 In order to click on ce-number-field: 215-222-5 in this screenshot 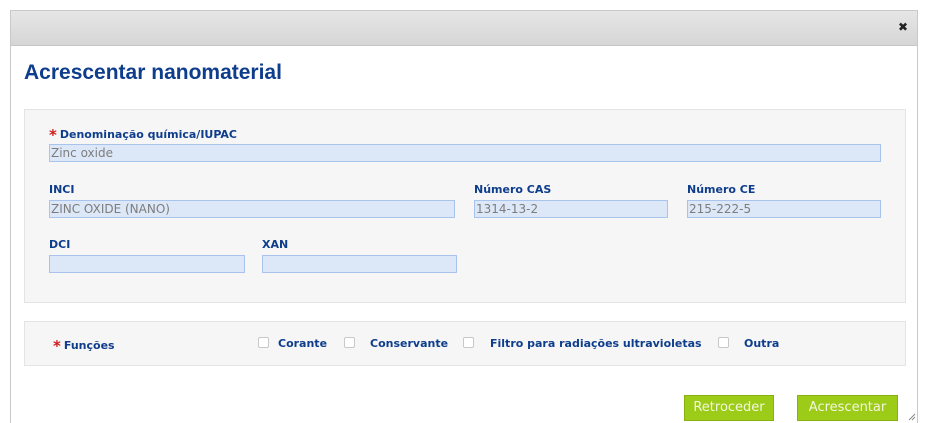, I will do `click(784, 209)`.